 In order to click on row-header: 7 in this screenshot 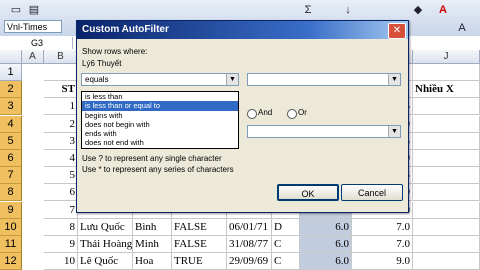, I will do `click(11, 176)`.